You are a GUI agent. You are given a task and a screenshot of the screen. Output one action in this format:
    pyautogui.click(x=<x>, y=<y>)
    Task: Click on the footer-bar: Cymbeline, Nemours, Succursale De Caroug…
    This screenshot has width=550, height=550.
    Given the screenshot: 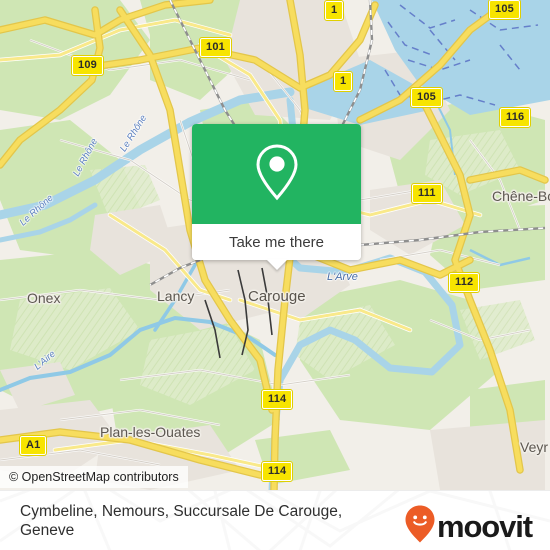 What is the action you would take?
    pyautogui.click(x=275, y=520)
    